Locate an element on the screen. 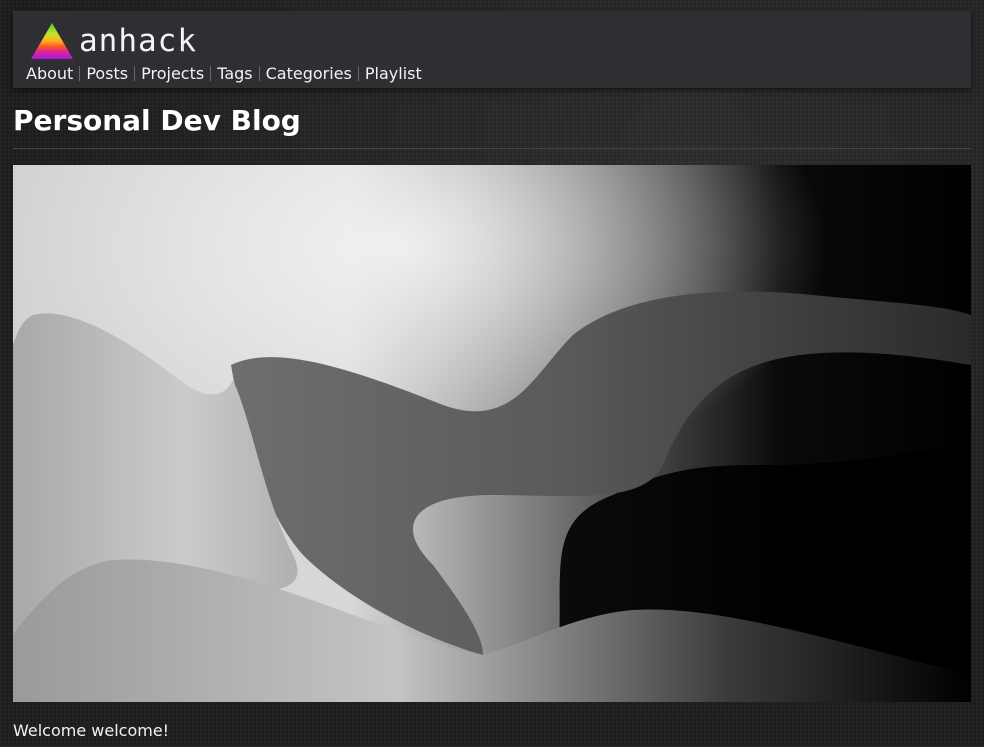 The image size is (984, 747). site-logo: anhack is located at coordinates (113, 41).